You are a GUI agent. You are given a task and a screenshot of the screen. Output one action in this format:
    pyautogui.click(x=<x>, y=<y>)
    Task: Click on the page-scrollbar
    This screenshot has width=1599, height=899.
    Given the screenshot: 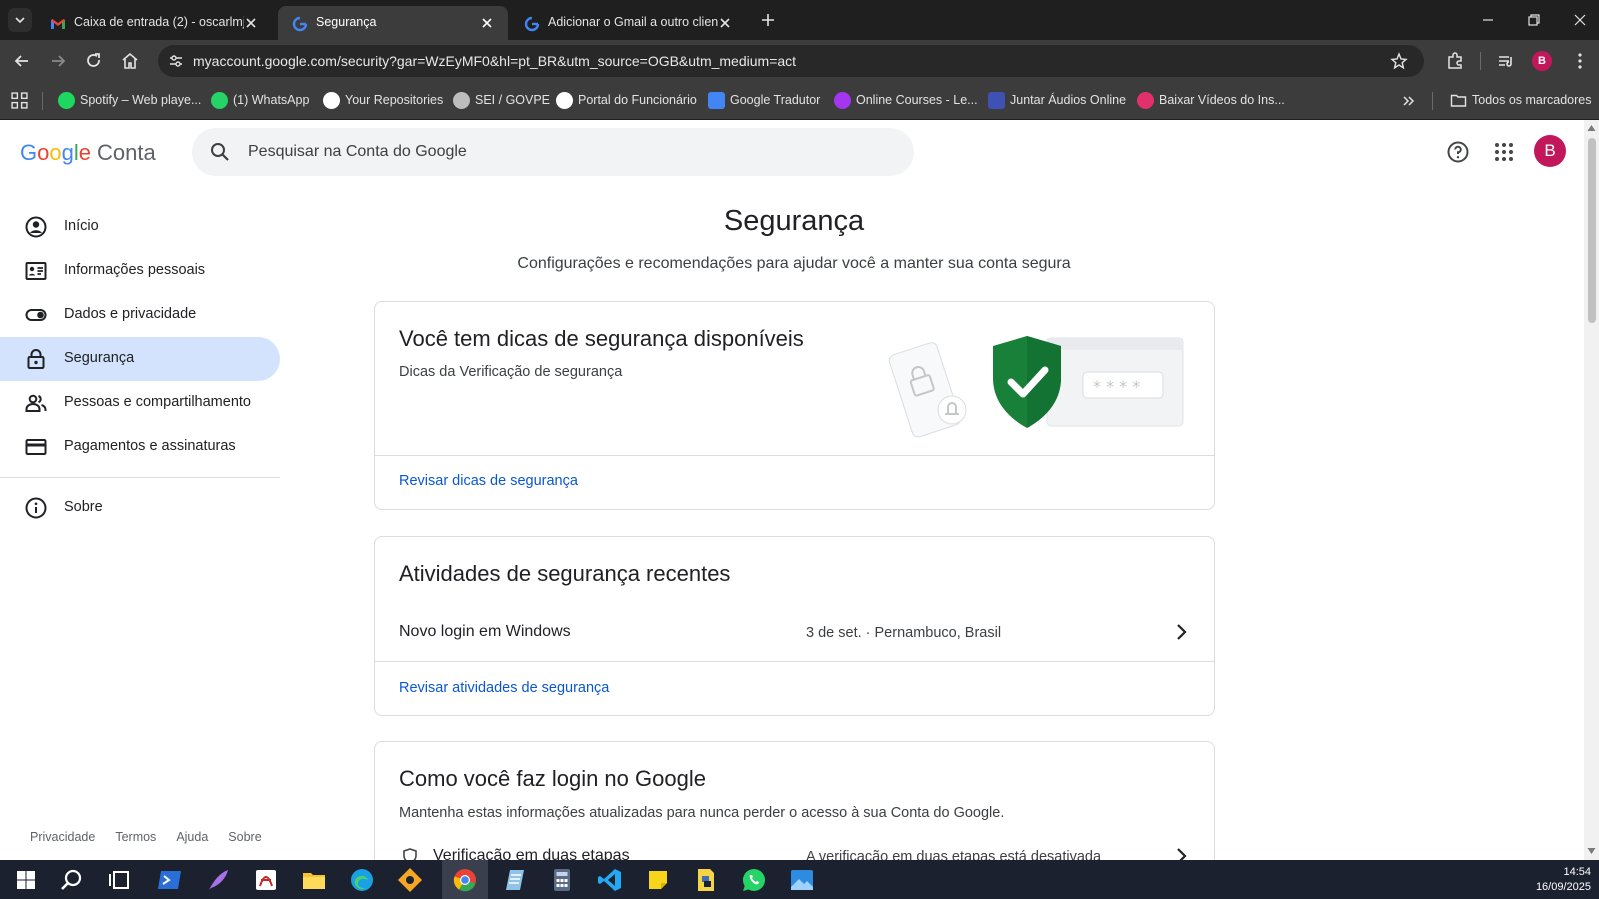 What is the action you would take?
    pyautogui.click(x=1591, y=490)
    